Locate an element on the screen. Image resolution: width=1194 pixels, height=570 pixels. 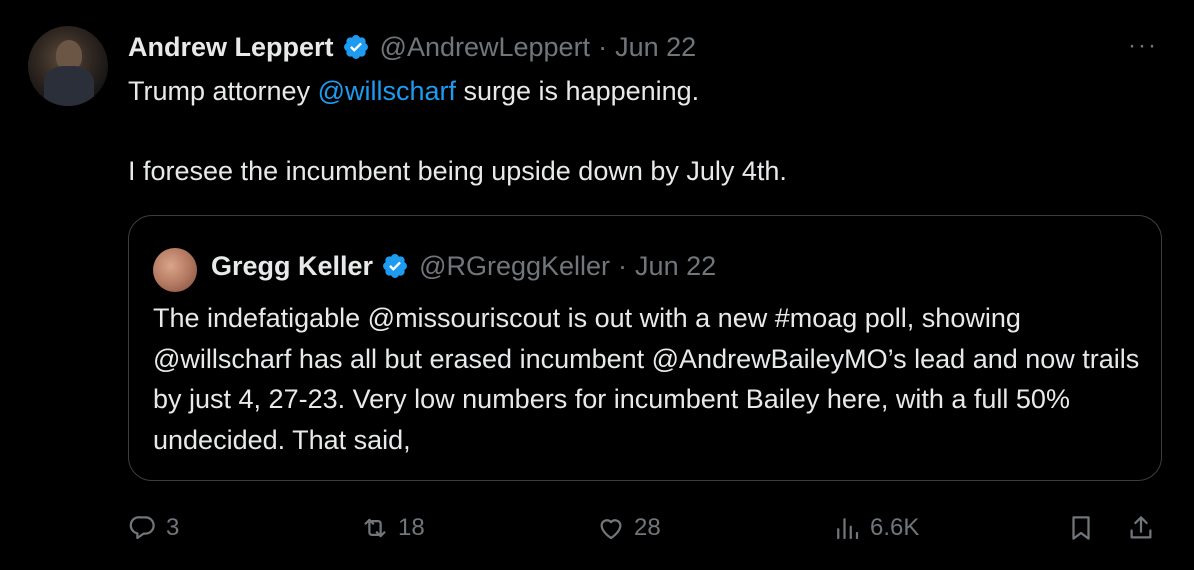
repost-icon is located at coordinates (375, 528).